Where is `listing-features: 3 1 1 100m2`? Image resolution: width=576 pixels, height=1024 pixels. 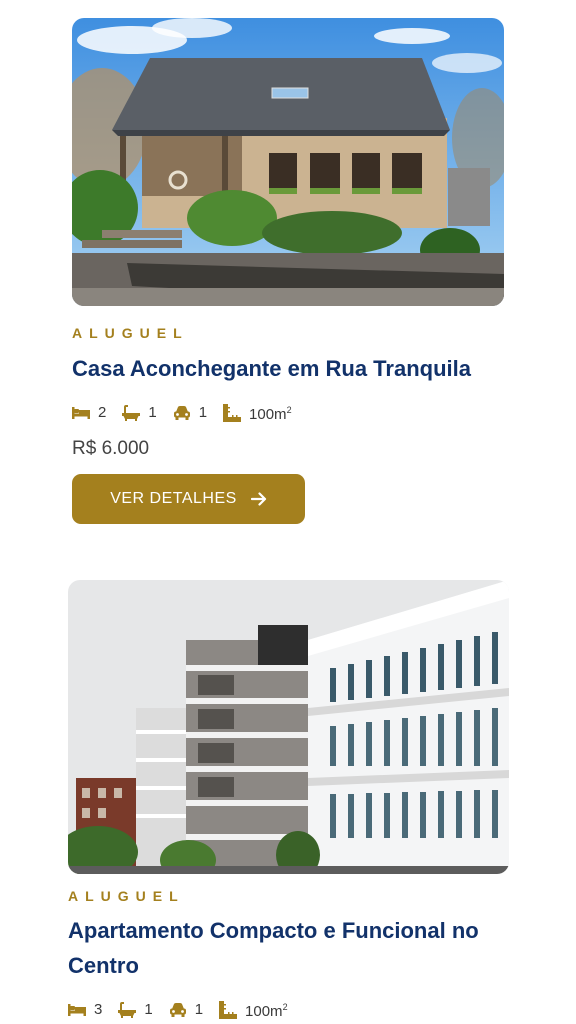
listing-features: 3 1 1 100m2 is located at coordinates (288, 1009).